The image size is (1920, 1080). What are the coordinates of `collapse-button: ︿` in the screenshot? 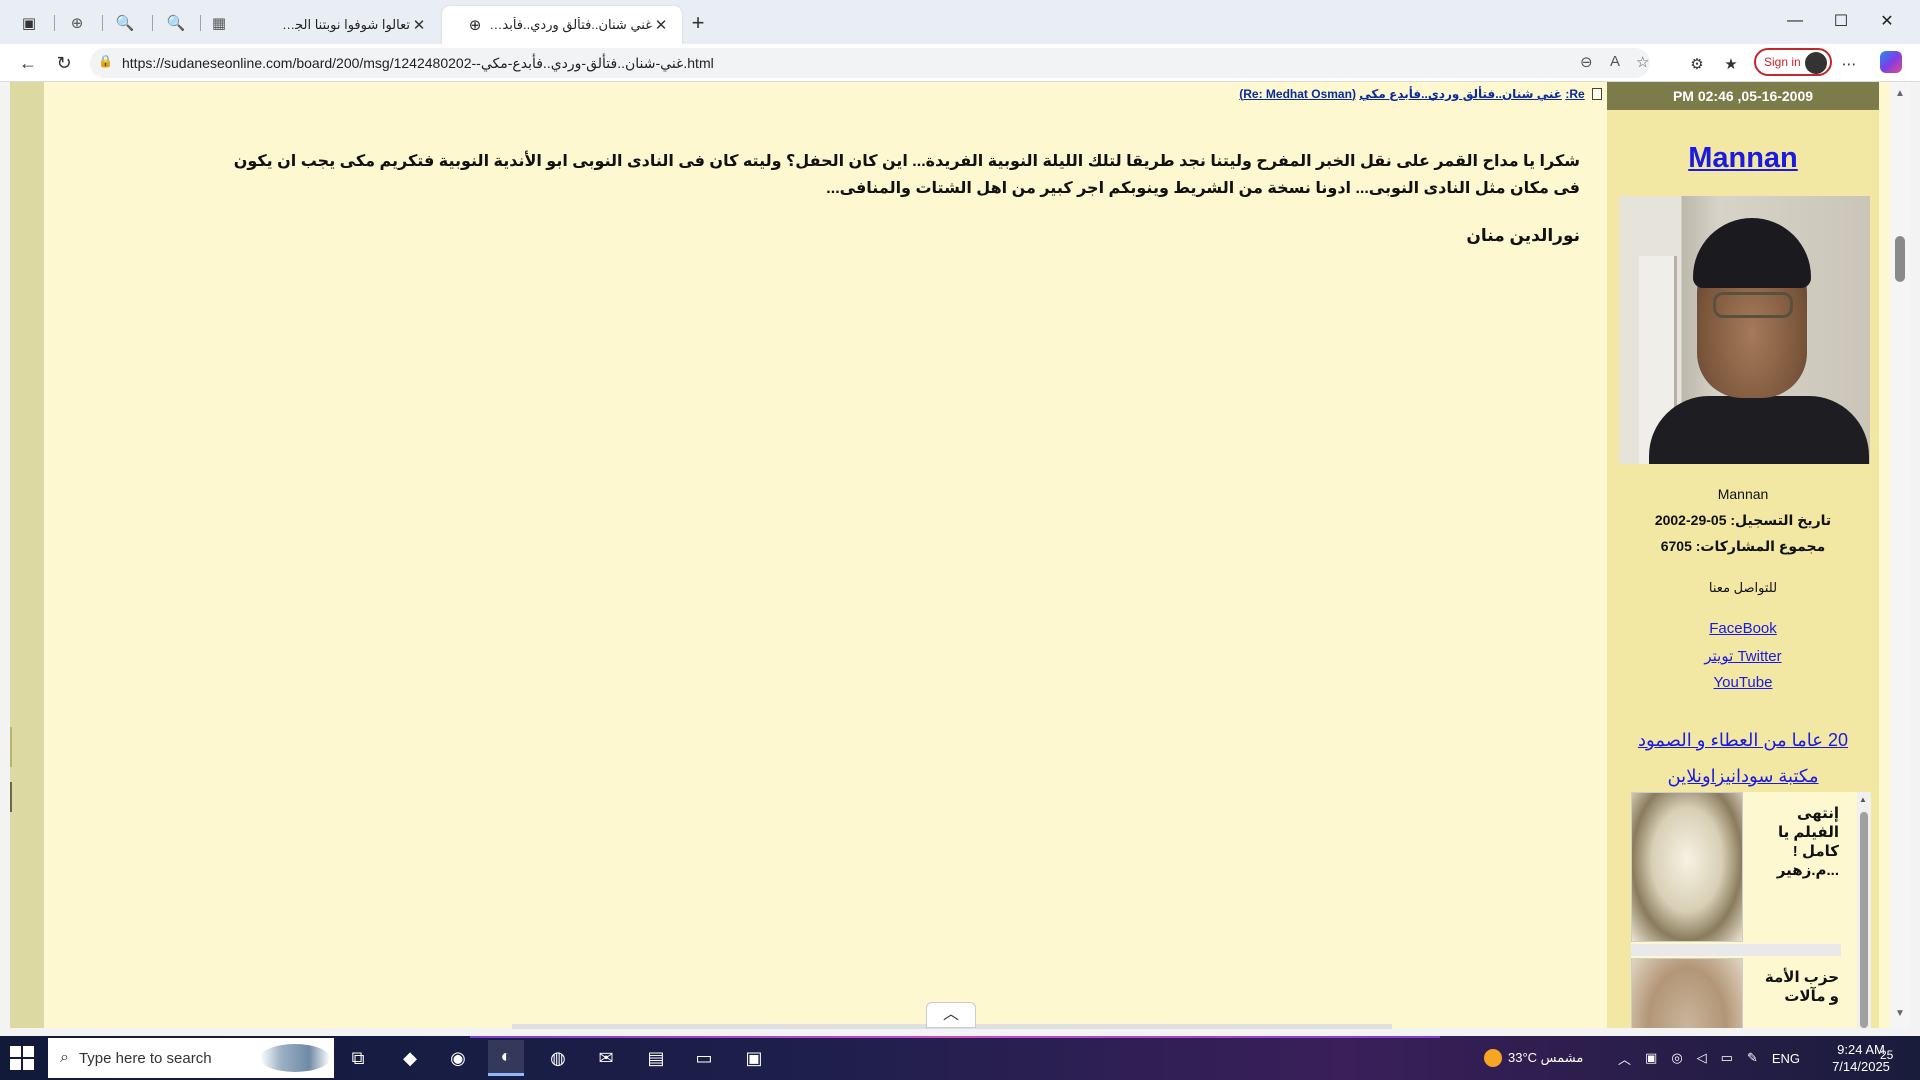 It's located at (951, 1015).